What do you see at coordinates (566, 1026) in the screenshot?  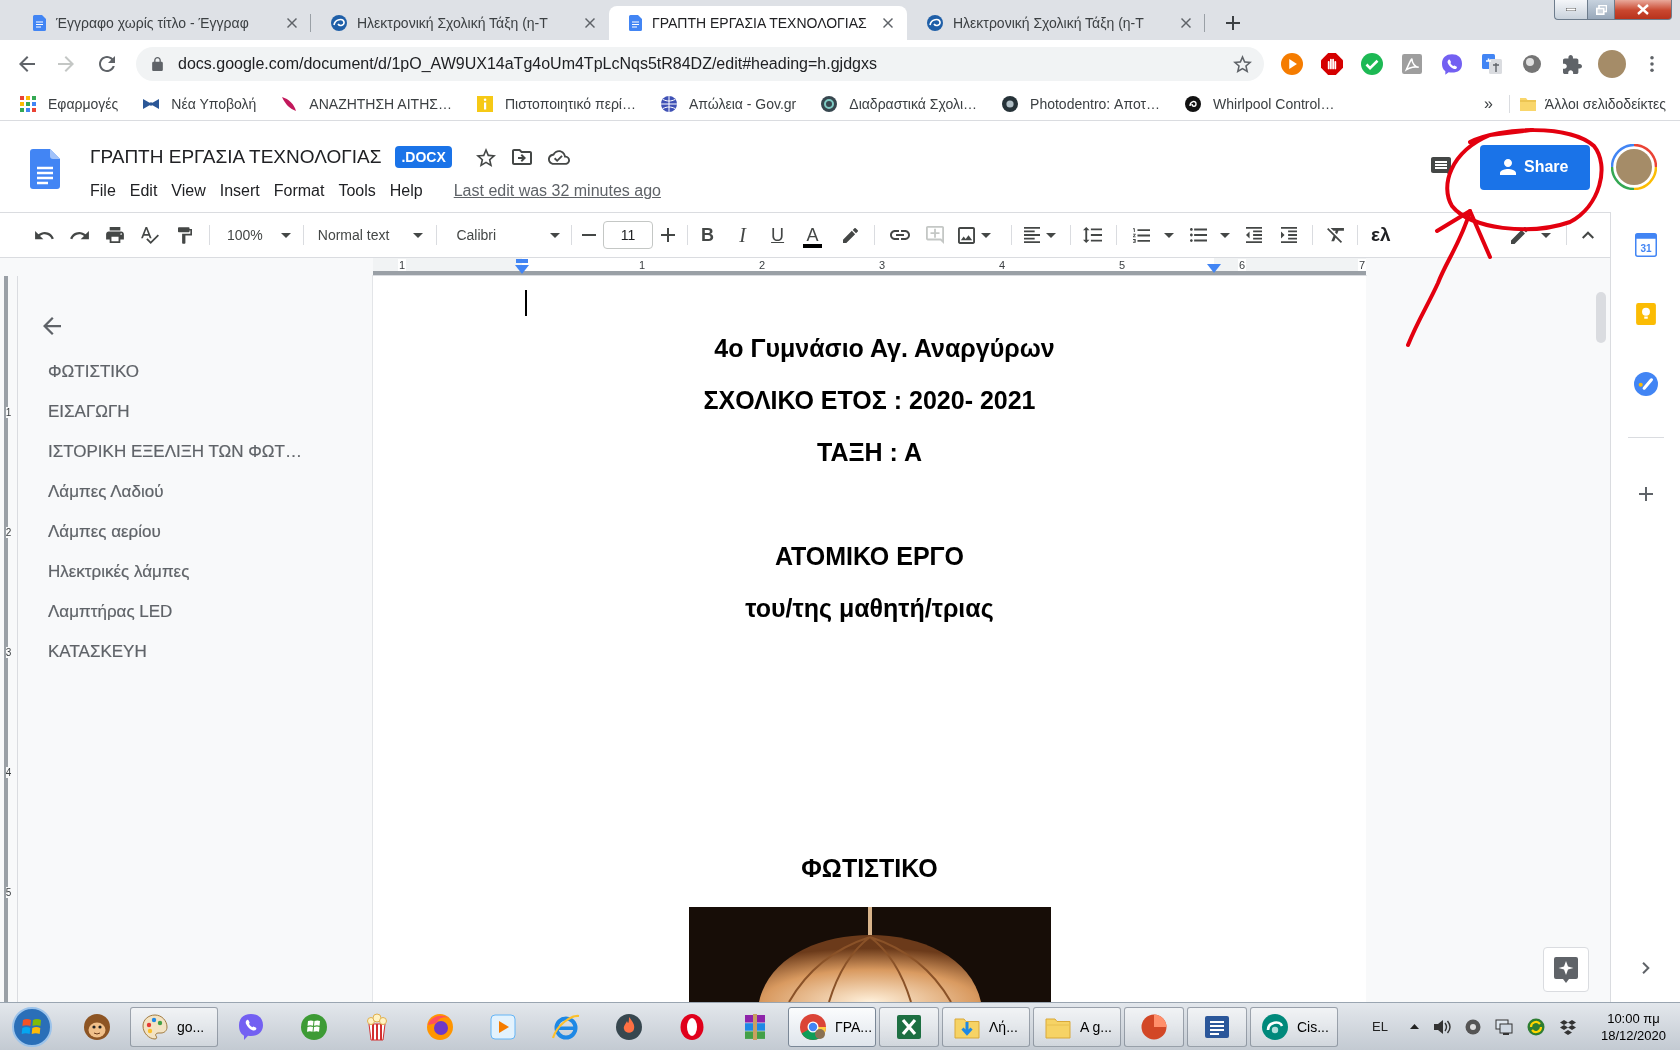 I see `ring-swoosh-icon` at bounding box center [566, 1026].